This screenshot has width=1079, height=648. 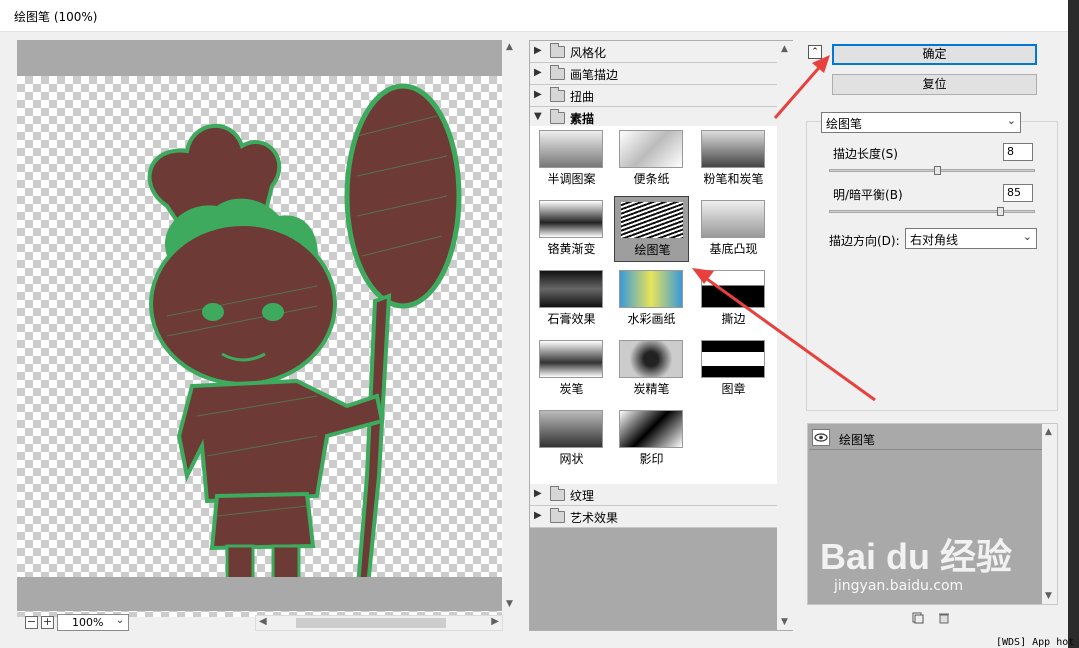 What do you see at coordinates (971, 238) in the screenshot?
I see `stroke-direction-select: 右对角线 ⌄` at bounding box center [971, 238].